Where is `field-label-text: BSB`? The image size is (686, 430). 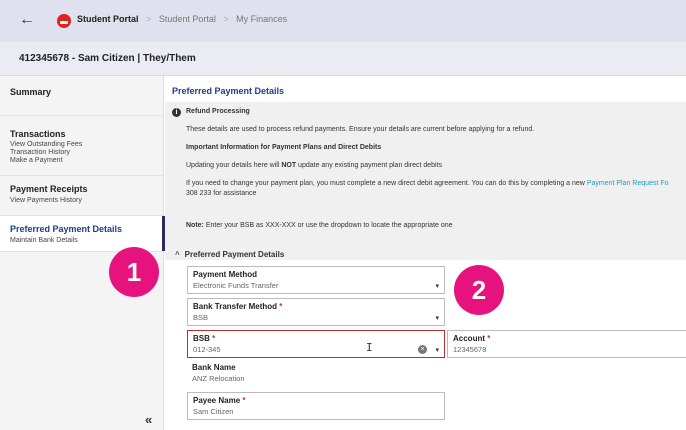
field-label-text: BSB is located at coordinates (201, 338).